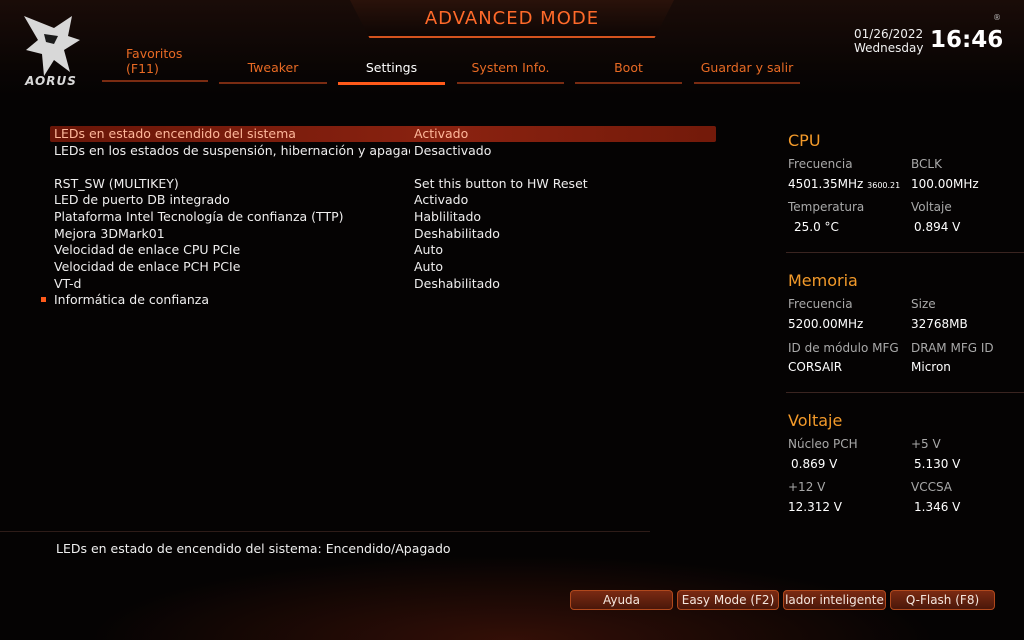 The image size is (1024, 640). Describe the element at coordinates (997, 17) in the screenshot. I see `registered-mark: ®` at that location.